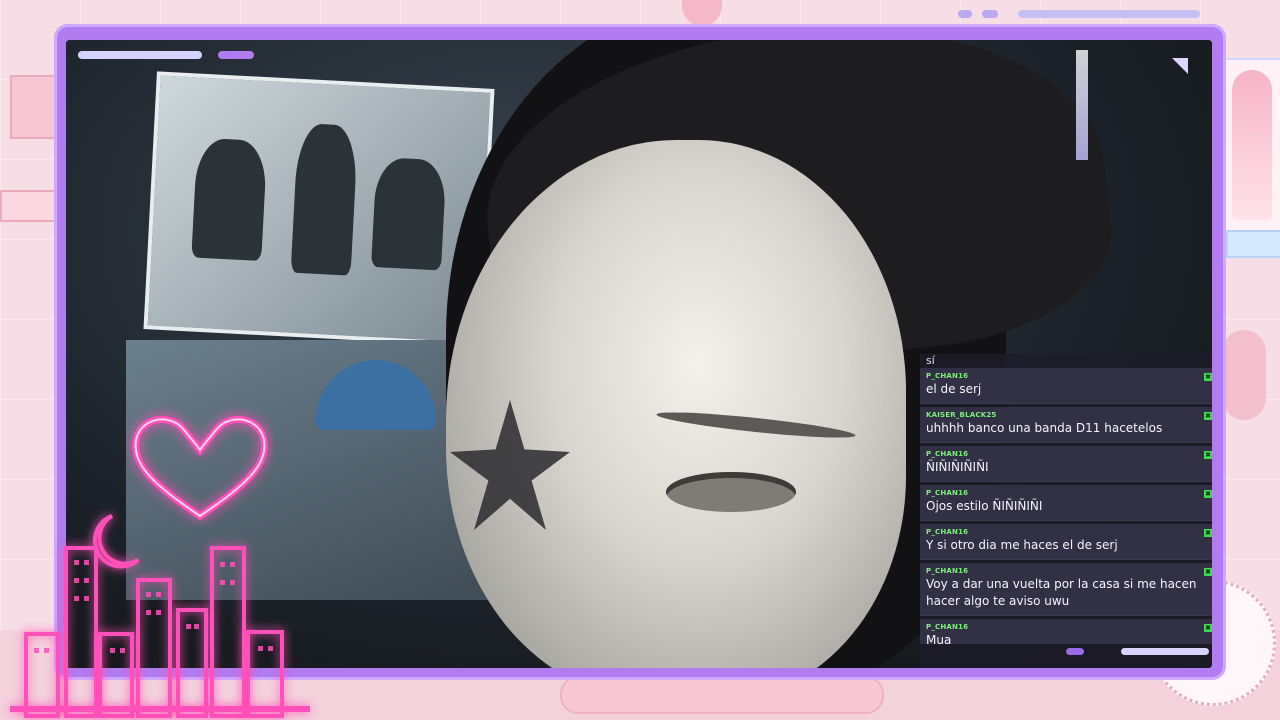 This screenshot has width=1280, height=720. Describe the element at coordinates (154, 616) in the screenshot. I see `neon-city-skyline-icon` at that location.